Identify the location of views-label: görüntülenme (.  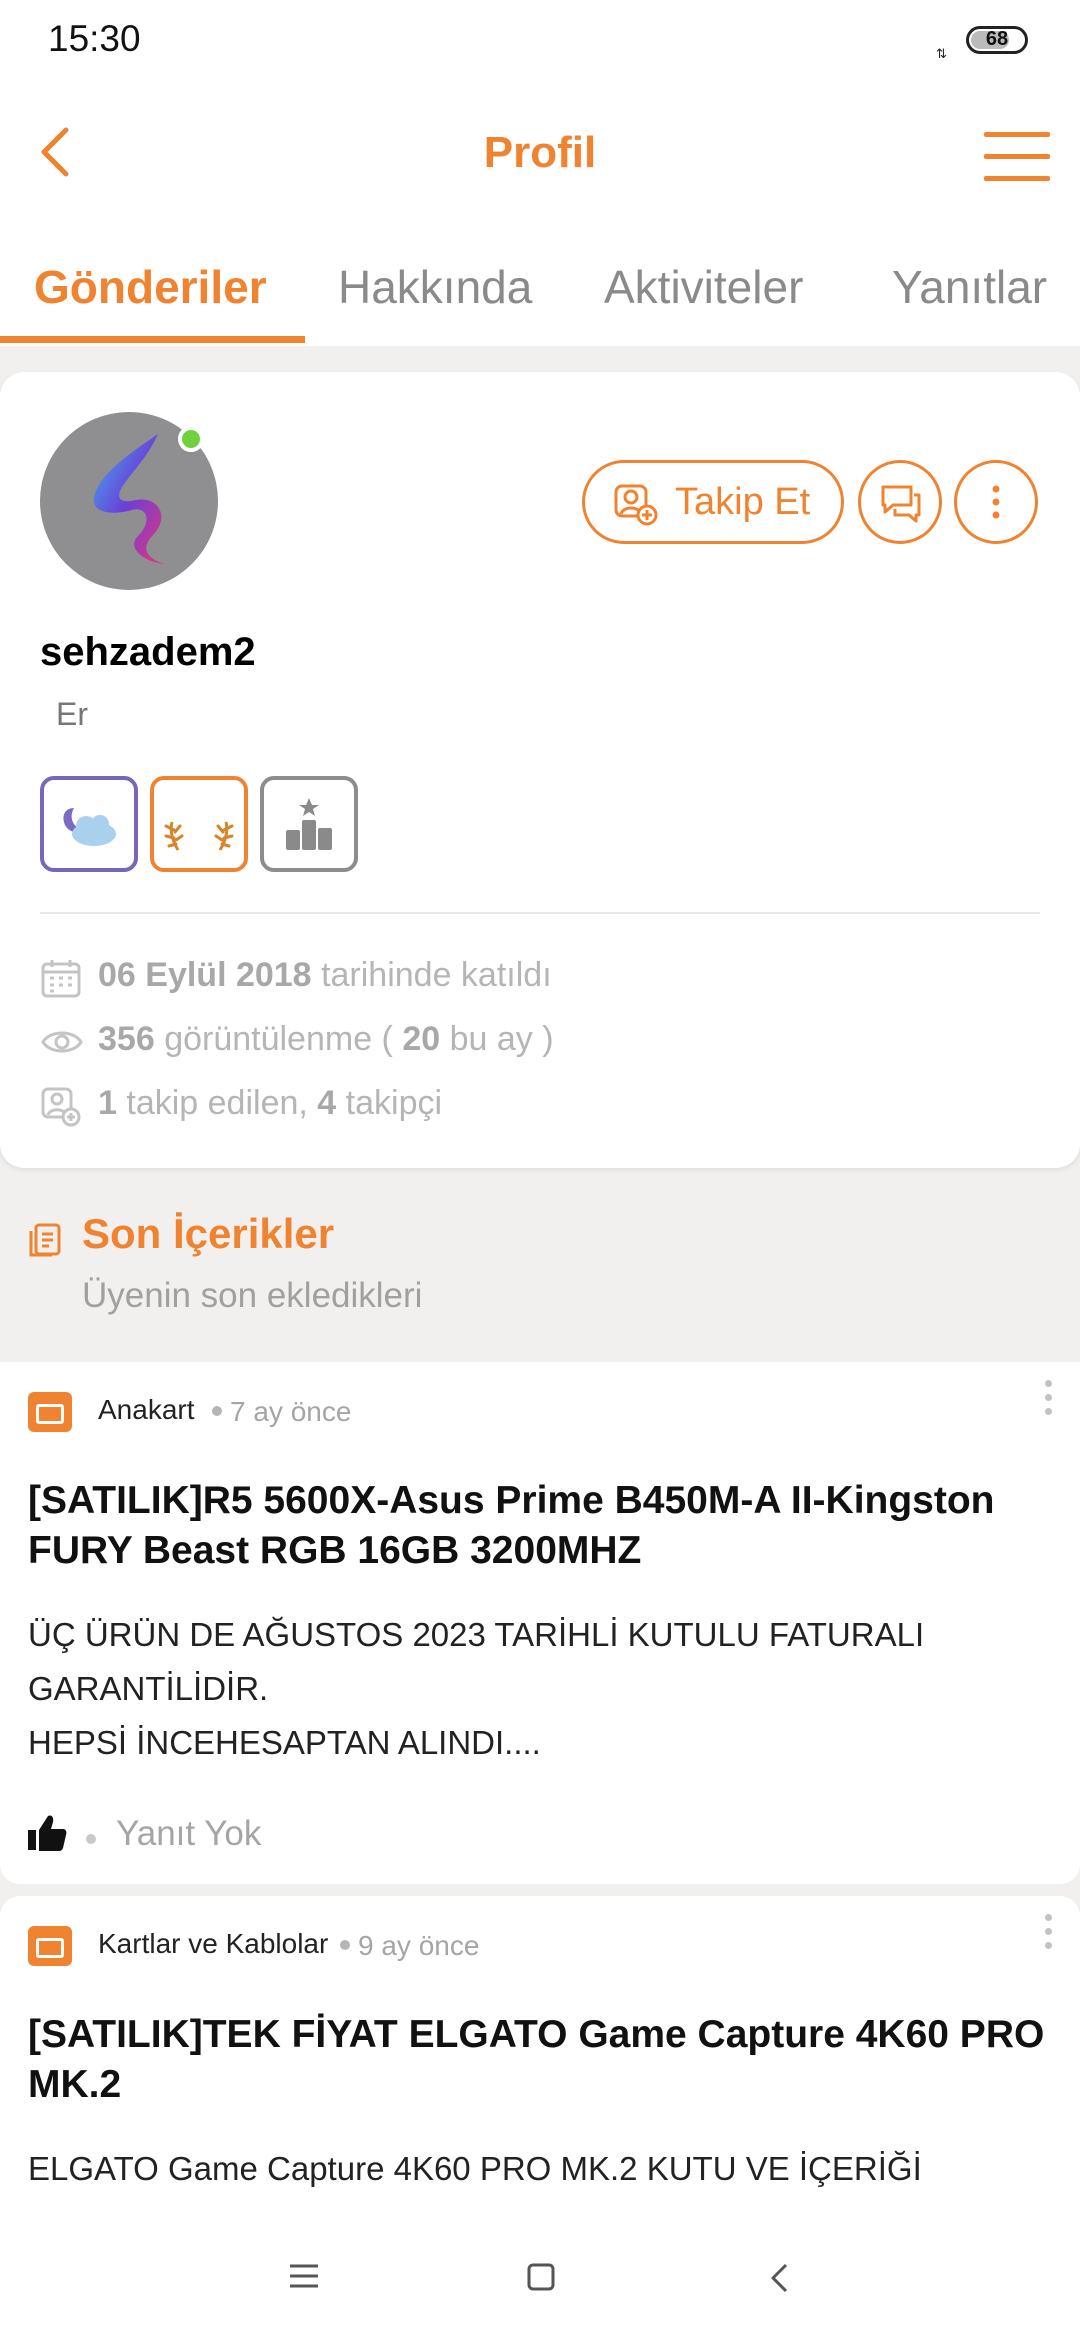
(278, 1039).